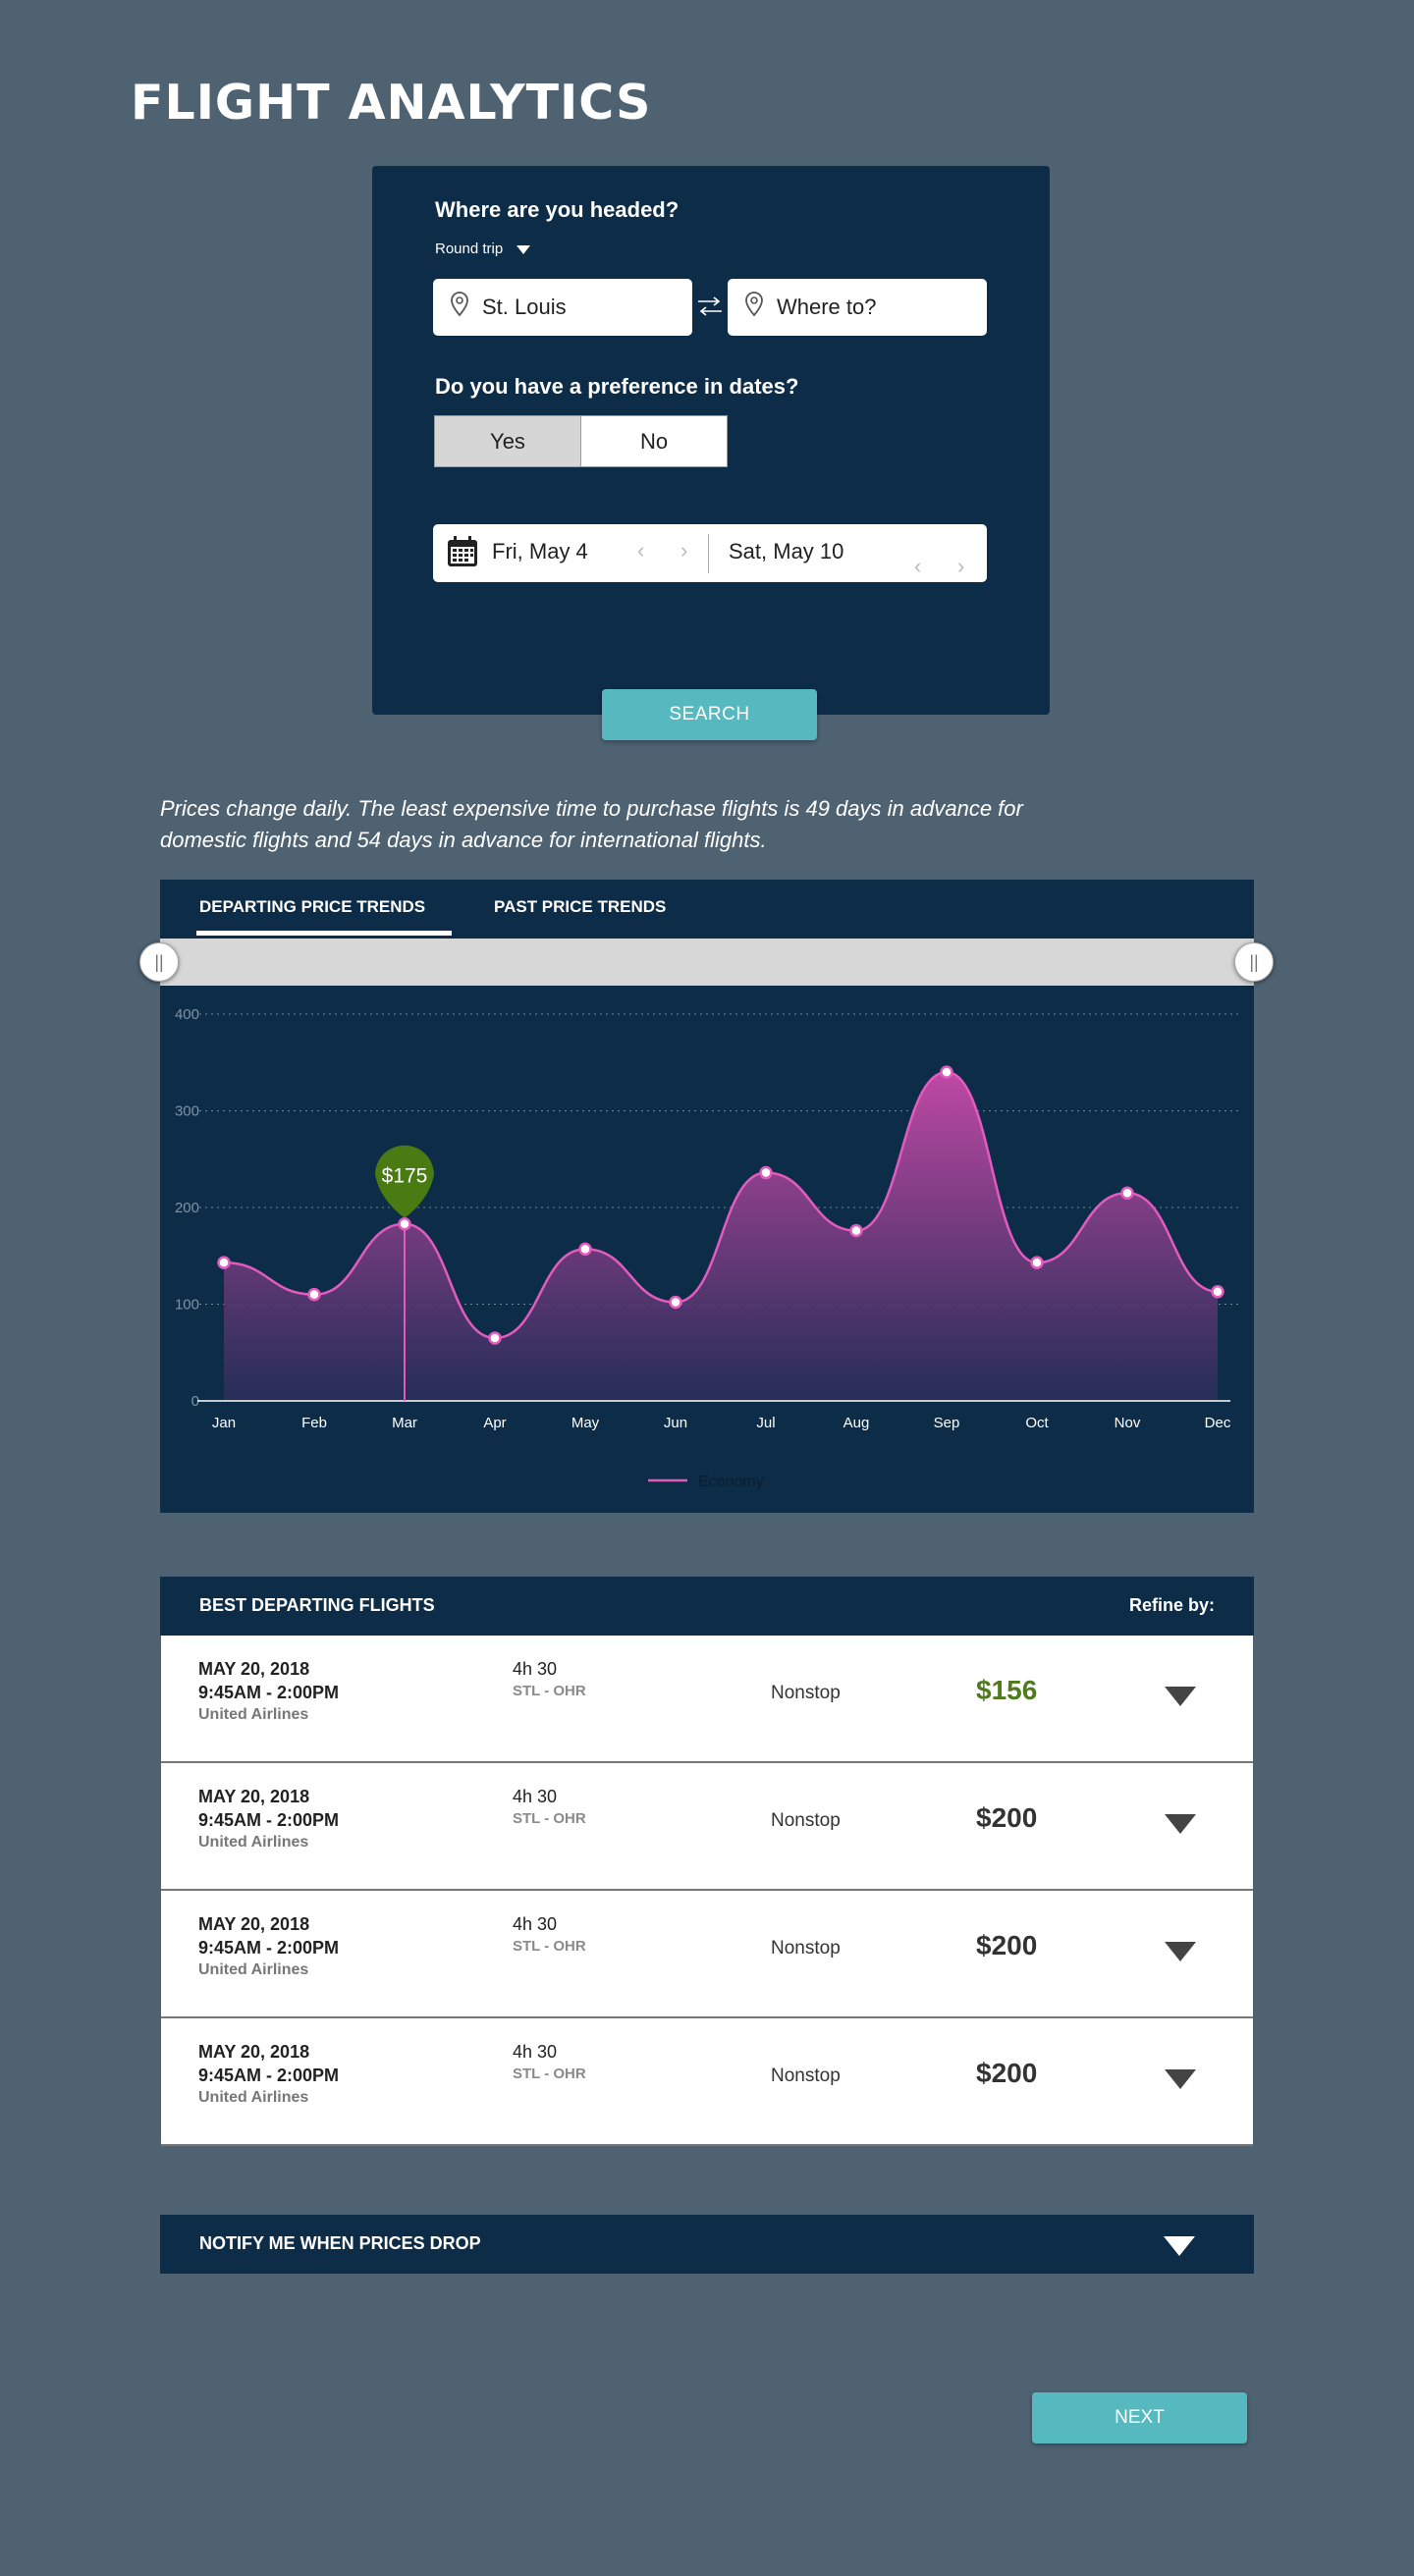 This screenshot has height=2576, width=1414. What do you see at coordinates (187, 1305) in the screenshot?
I see `y-tick-label: 100` at bounding box center [187, 1305].